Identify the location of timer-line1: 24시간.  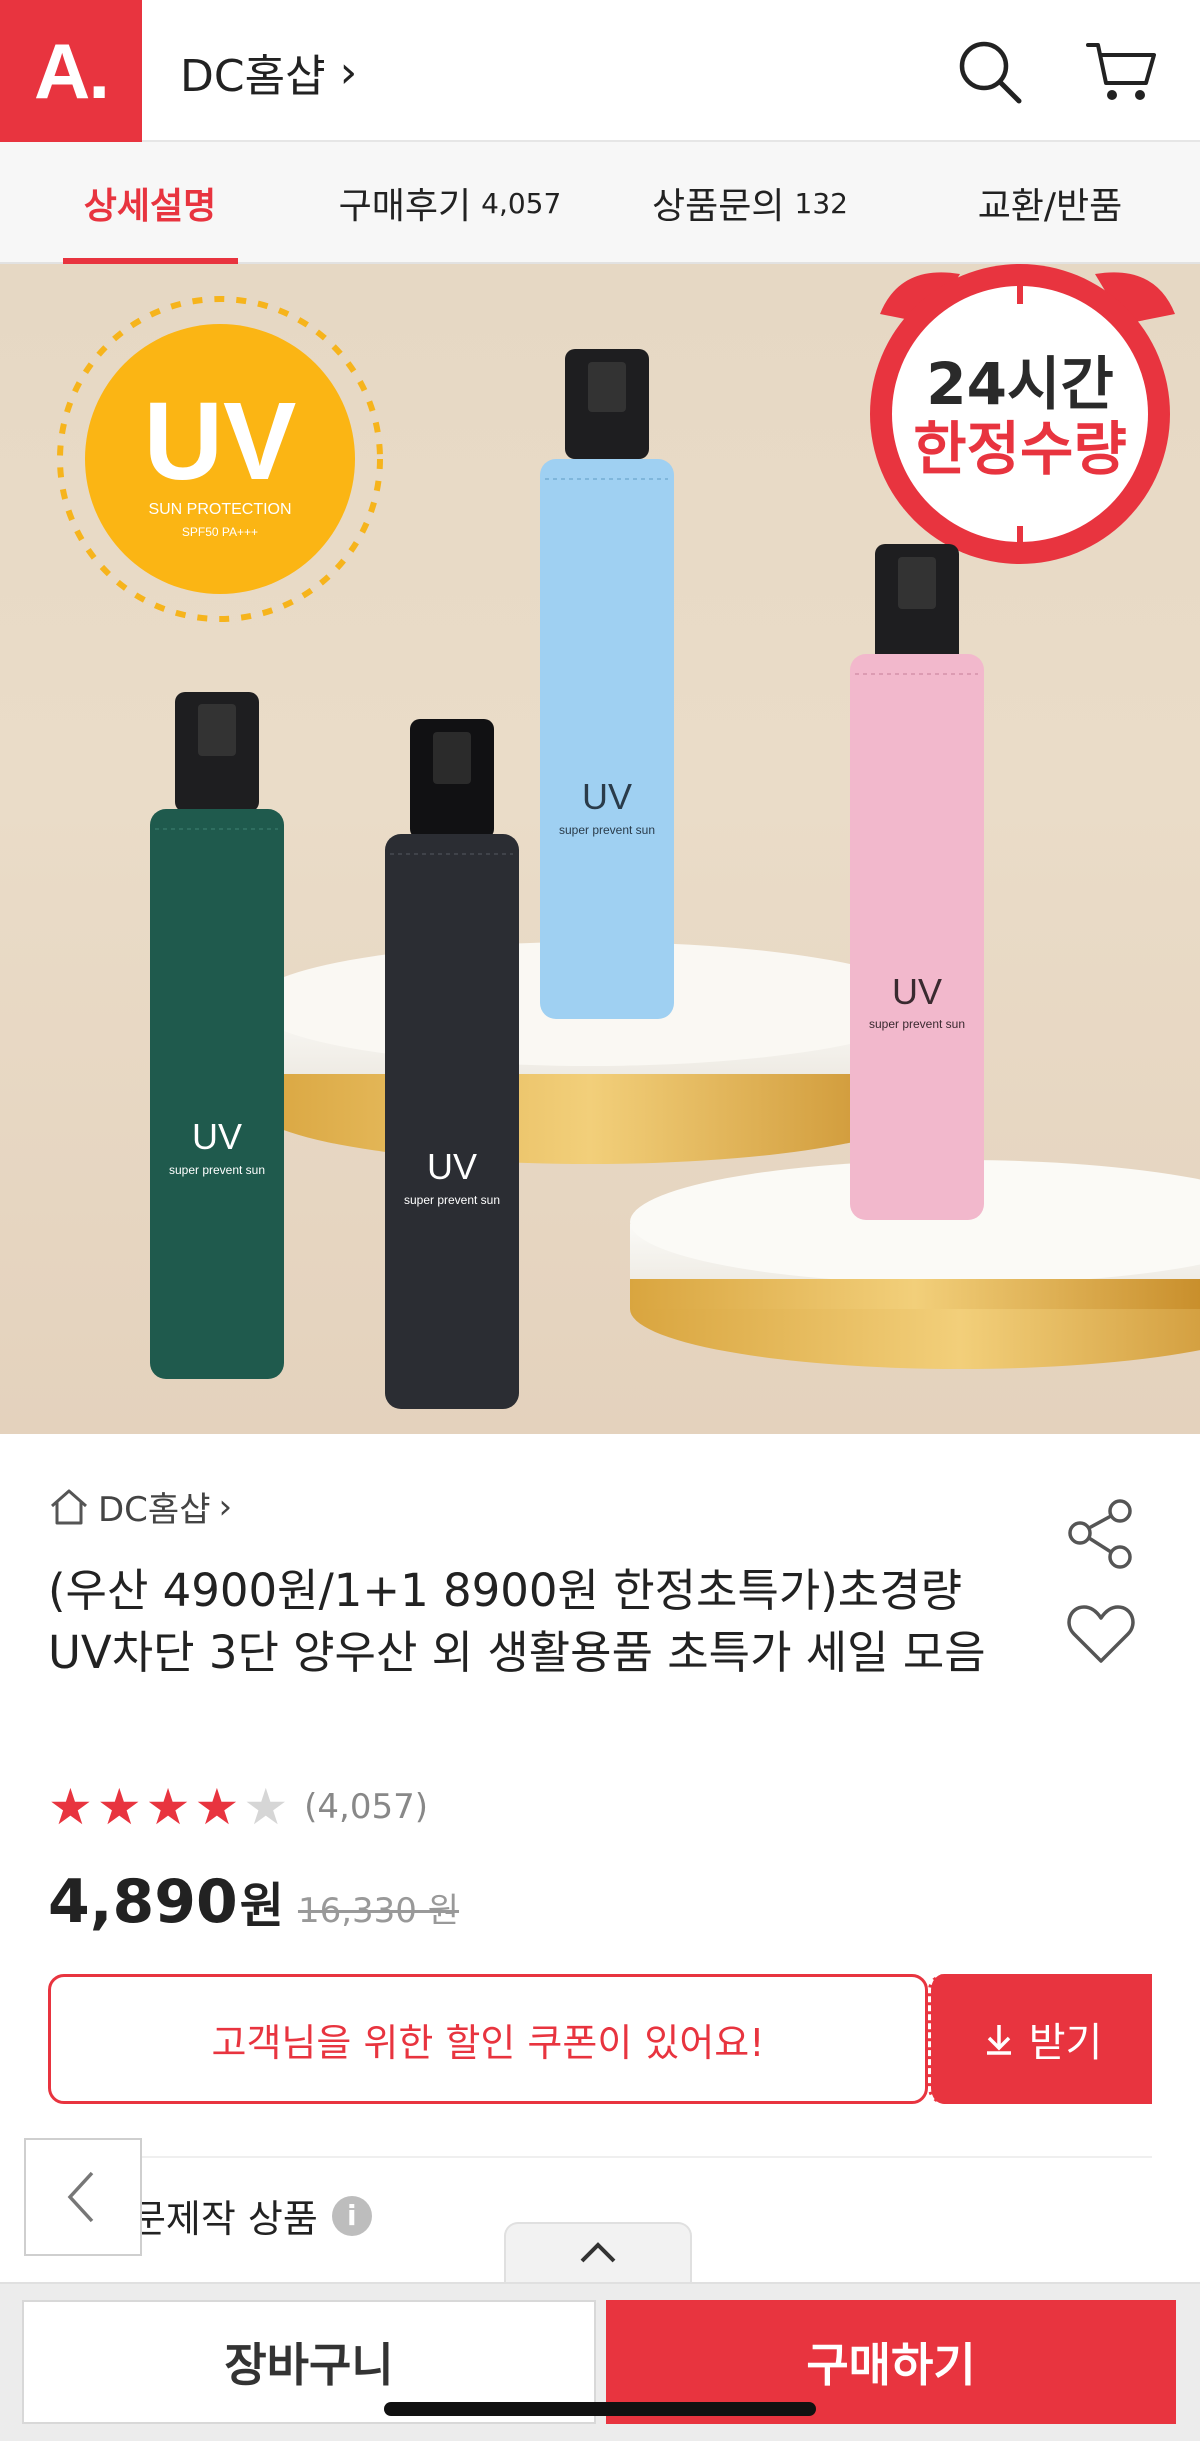
(1019, 384).